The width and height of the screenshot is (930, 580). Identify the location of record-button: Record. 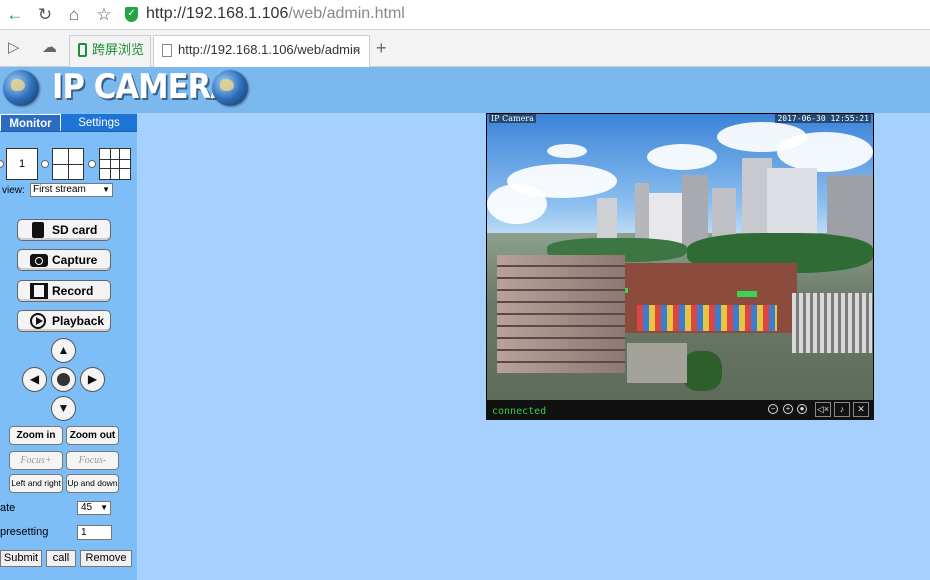
(64, 291).